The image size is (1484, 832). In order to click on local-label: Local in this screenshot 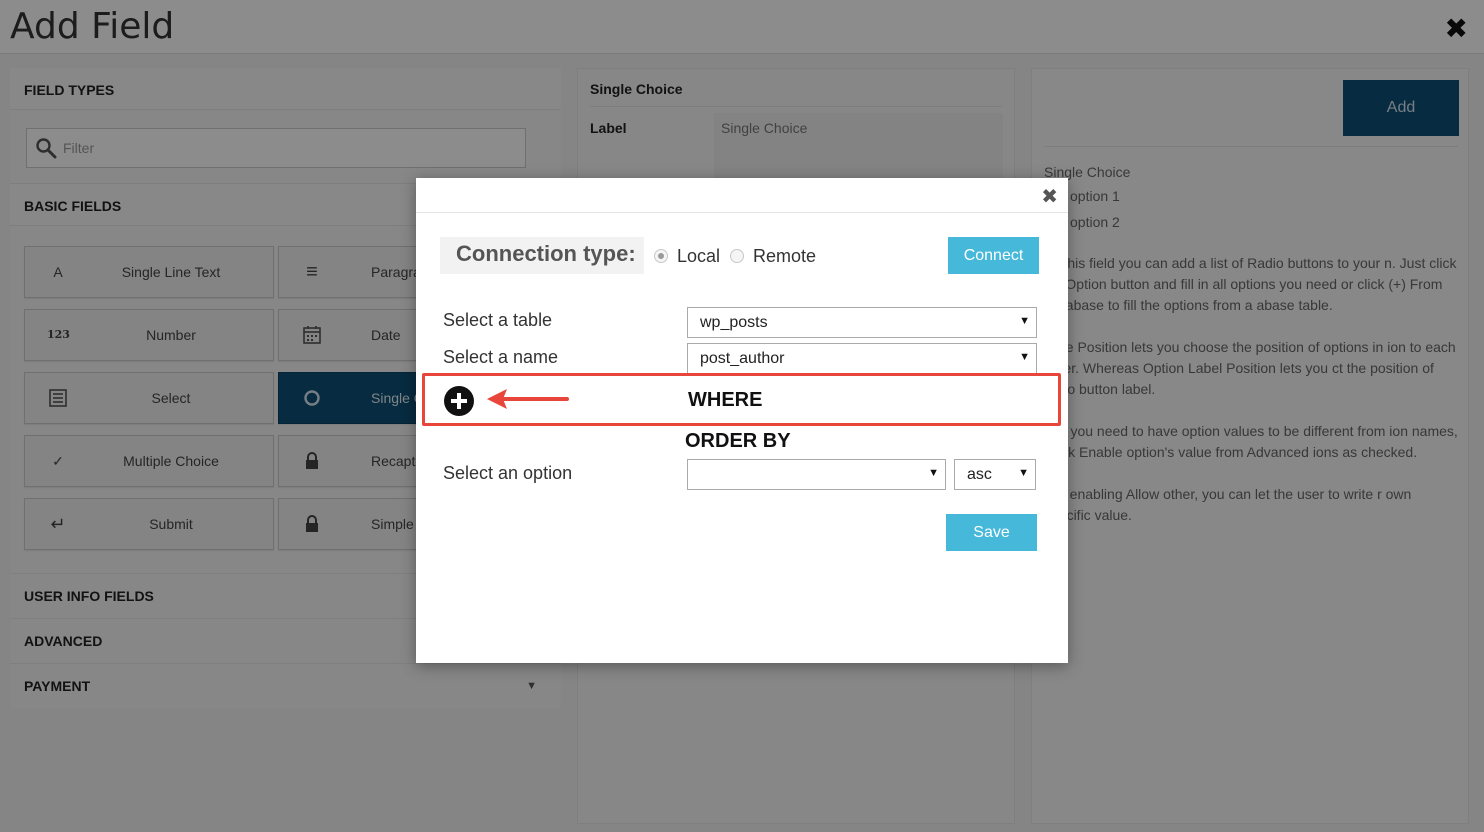, I will do `click(698, 256)`.